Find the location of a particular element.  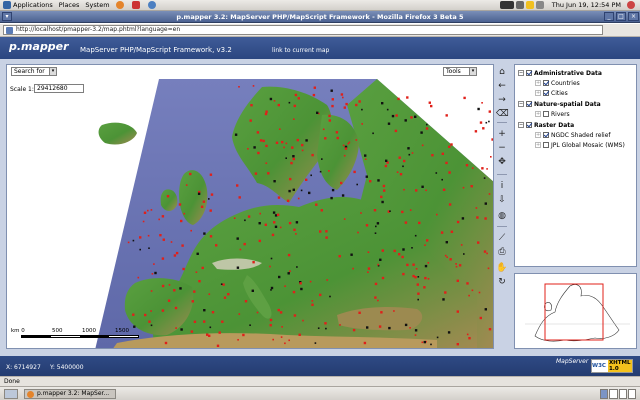

reference-map-extent-box is located at coordinates (574, 312).